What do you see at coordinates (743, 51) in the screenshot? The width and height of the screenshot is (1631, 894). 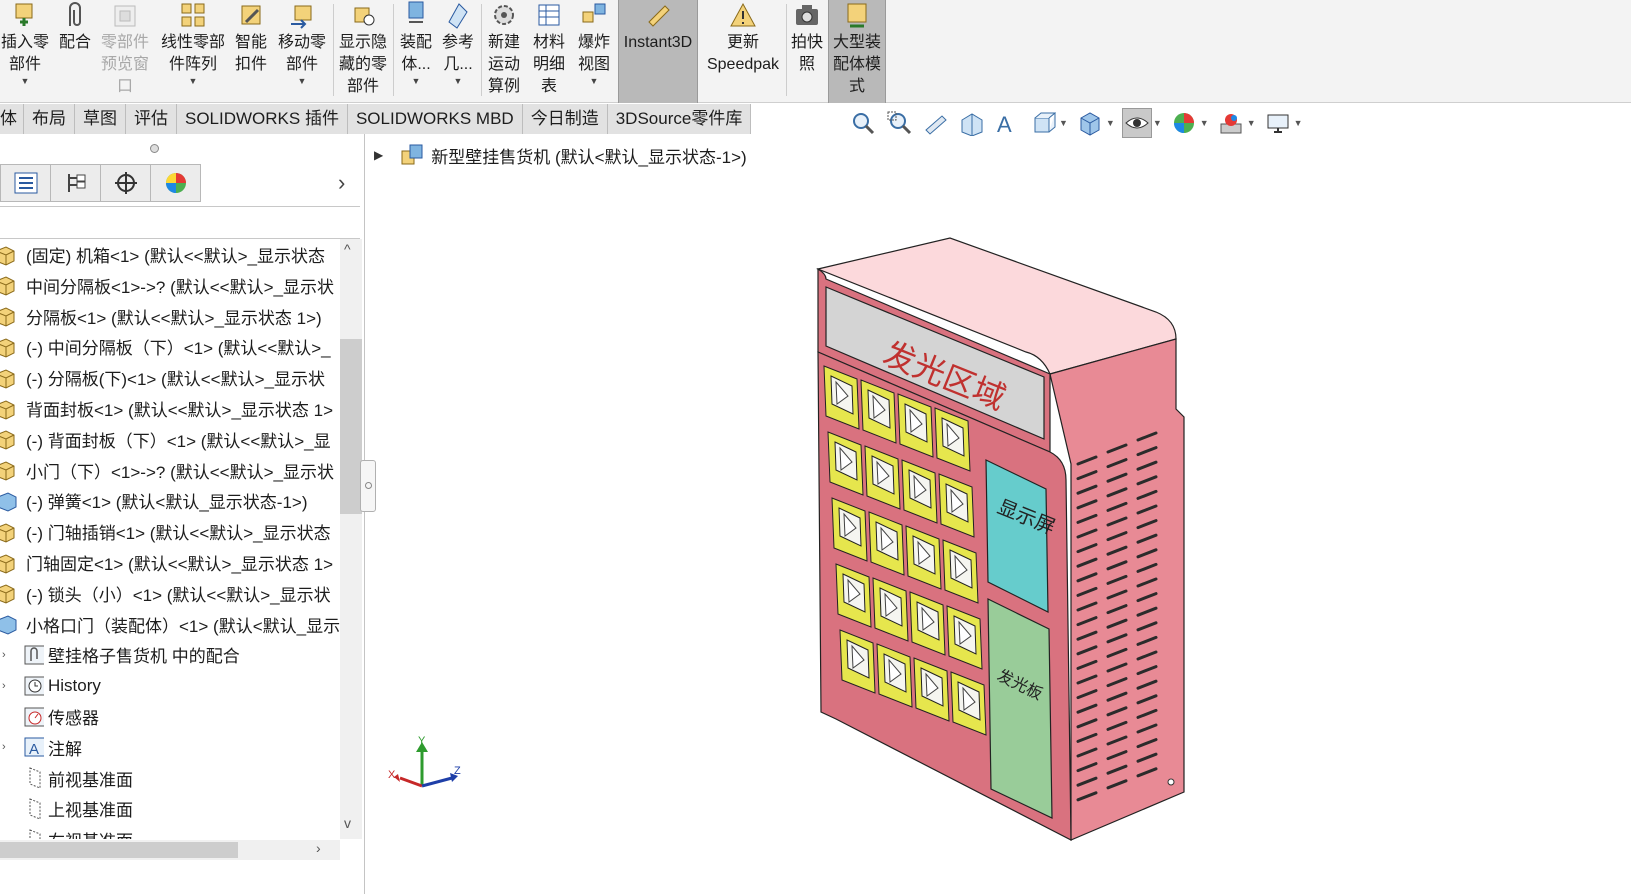 I see `update-speedpak-button: 更新 Speedpak` at bounding box center [743, 51].